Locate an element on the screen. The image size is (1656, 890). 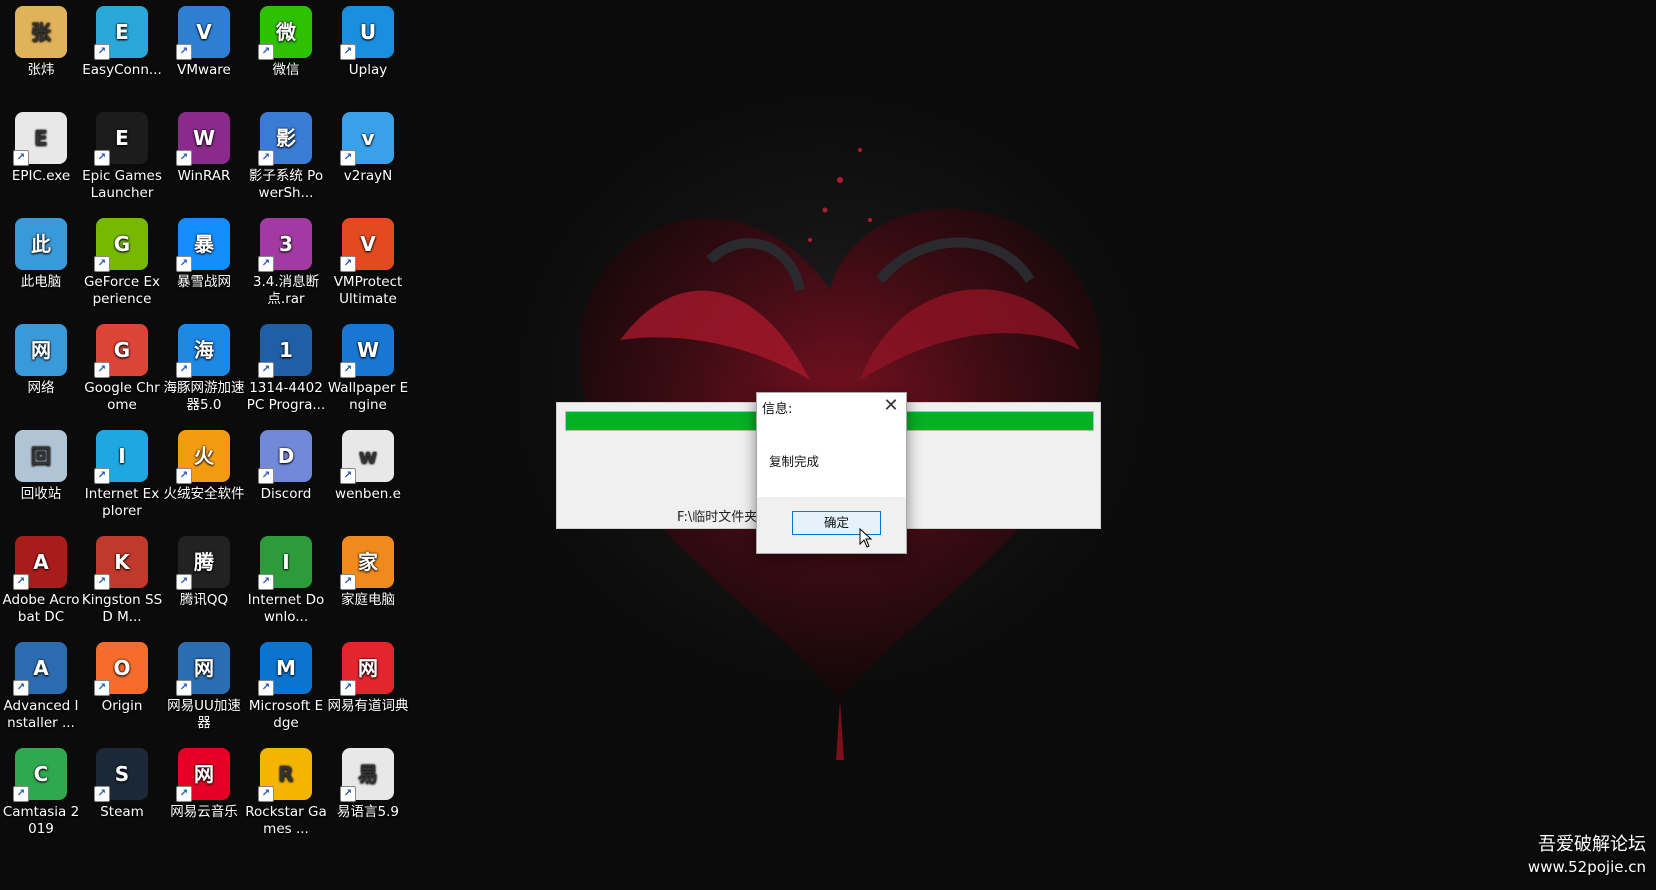
desktop-icon: A ↗ Adobe Acrobat DC is located at coordinates (41, 580).